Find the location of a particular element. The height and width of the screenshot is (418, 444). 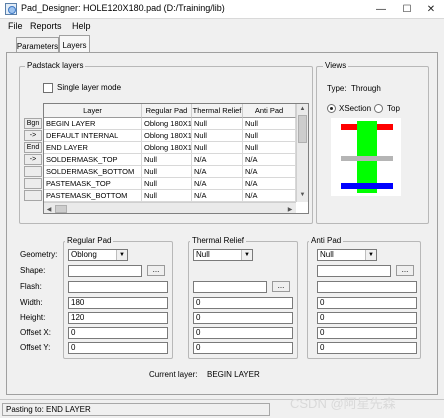

table-row: PASTEMASK_TOP Null N/A N/A is located at coordinates (170, 184).